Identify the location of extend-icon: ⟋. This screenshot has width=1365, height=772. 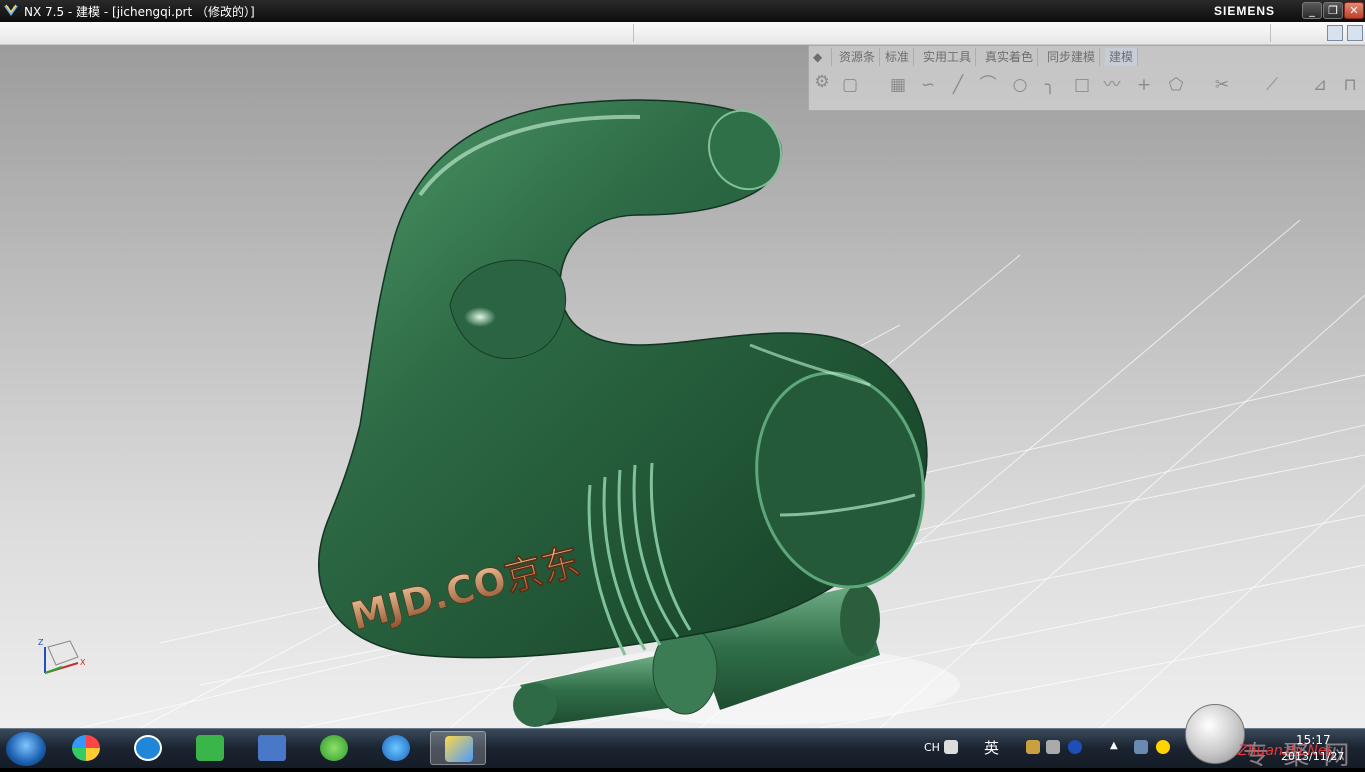
(1272, 85).